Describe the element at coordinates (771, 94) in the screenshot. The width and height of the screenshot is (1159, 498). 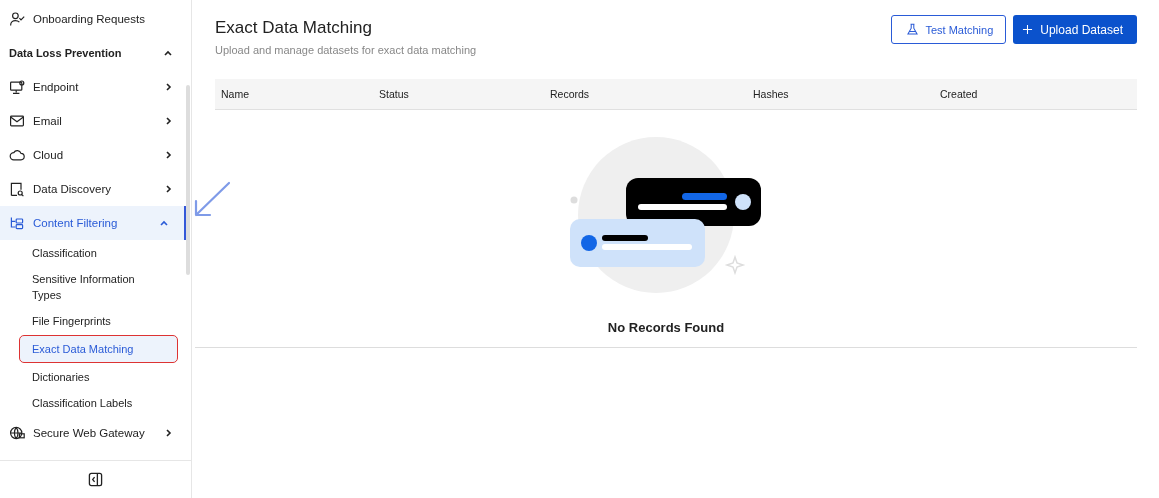
I see `column-header: Hashes` at that location.